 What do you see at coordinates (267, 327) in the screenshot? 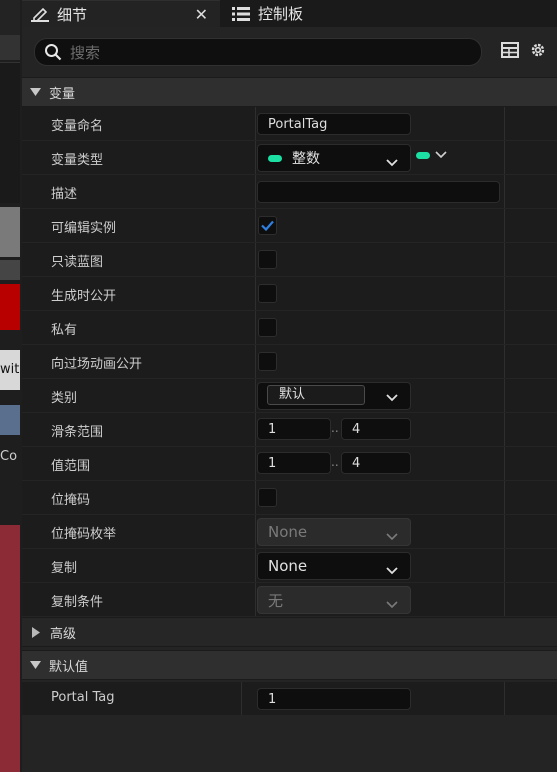
I see `private-checkbox` at bounding box center [267, 327].